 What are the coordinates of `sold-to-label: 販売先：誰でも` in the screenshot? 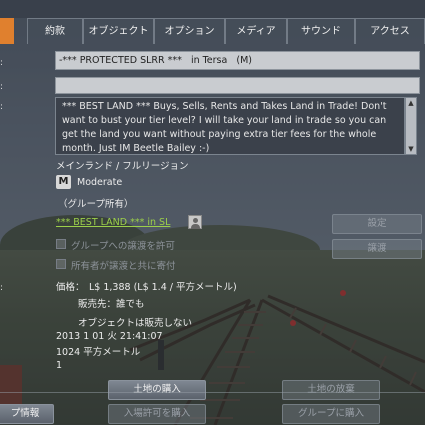 It's located at (111, 304).